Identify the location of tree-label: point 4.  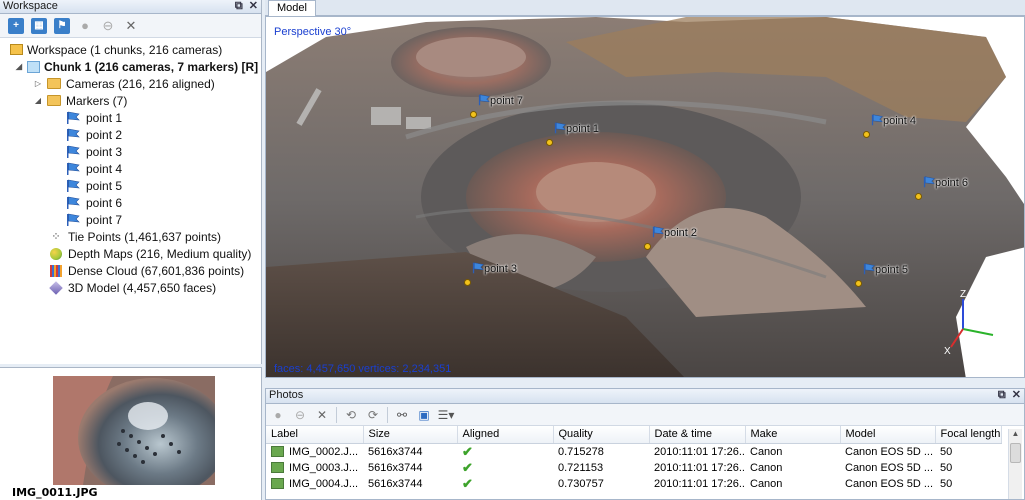
(104, 168).